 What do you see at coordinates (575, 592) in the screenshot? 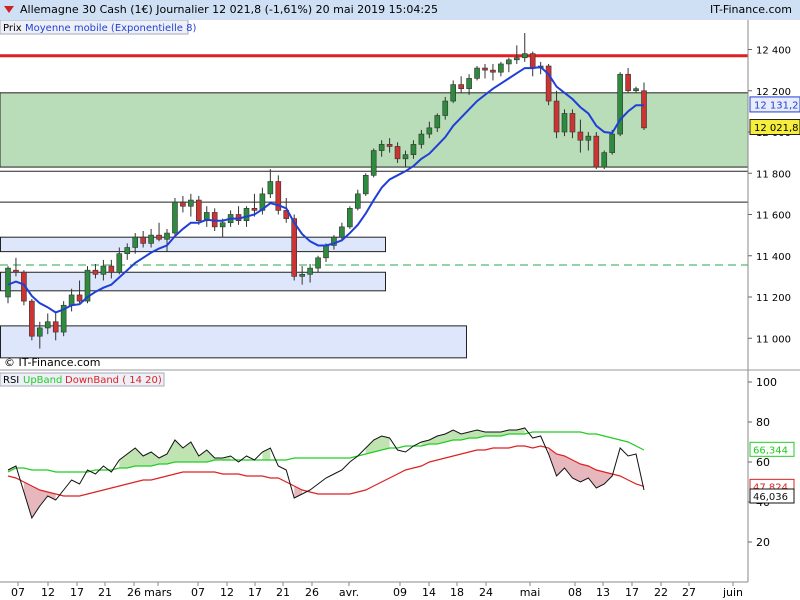
I see `x-tick-label: 08` at bounding box center [575, 592].